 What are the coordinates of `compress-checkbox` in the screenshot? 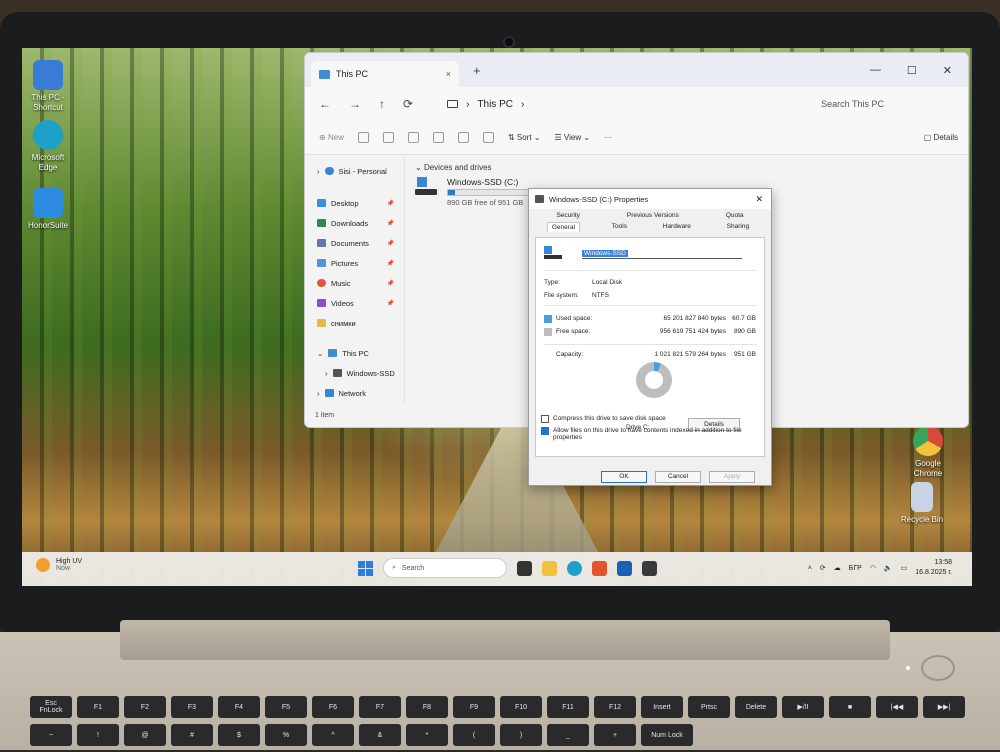 It's located at (545, 419).